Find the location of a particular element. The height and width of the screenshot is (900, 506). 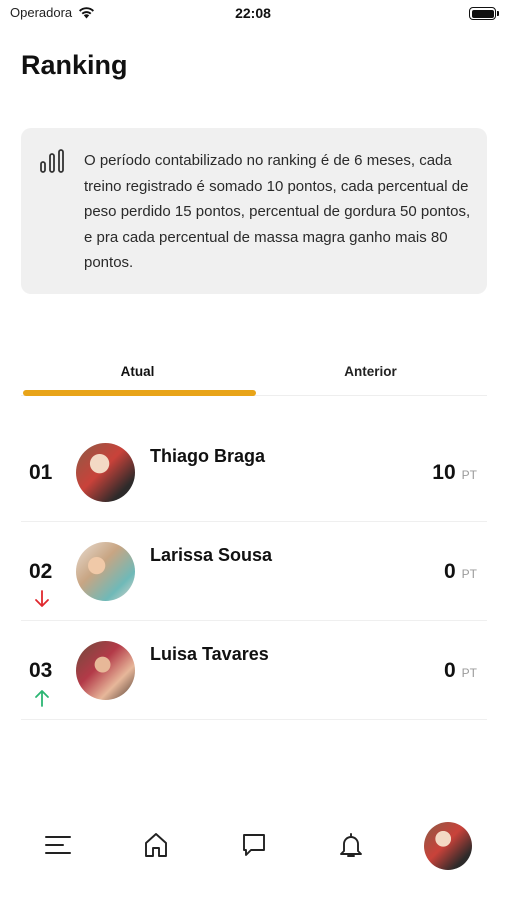

home-icon is located at coordinates (156, 845).